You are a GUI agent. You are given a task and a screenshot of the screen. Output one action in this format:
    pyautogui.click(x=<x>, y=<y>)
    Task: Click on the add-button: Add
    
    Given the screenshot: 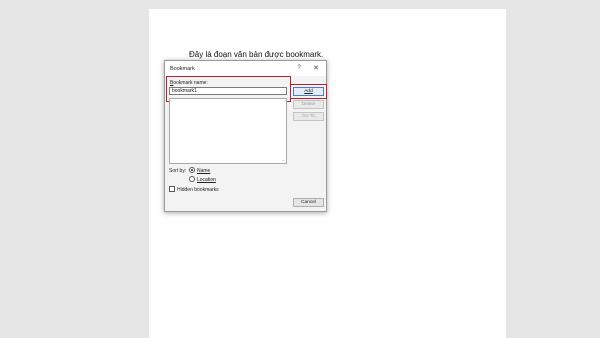 What is the action you would take?
    pyautogui.click(x=308, y=91)
    